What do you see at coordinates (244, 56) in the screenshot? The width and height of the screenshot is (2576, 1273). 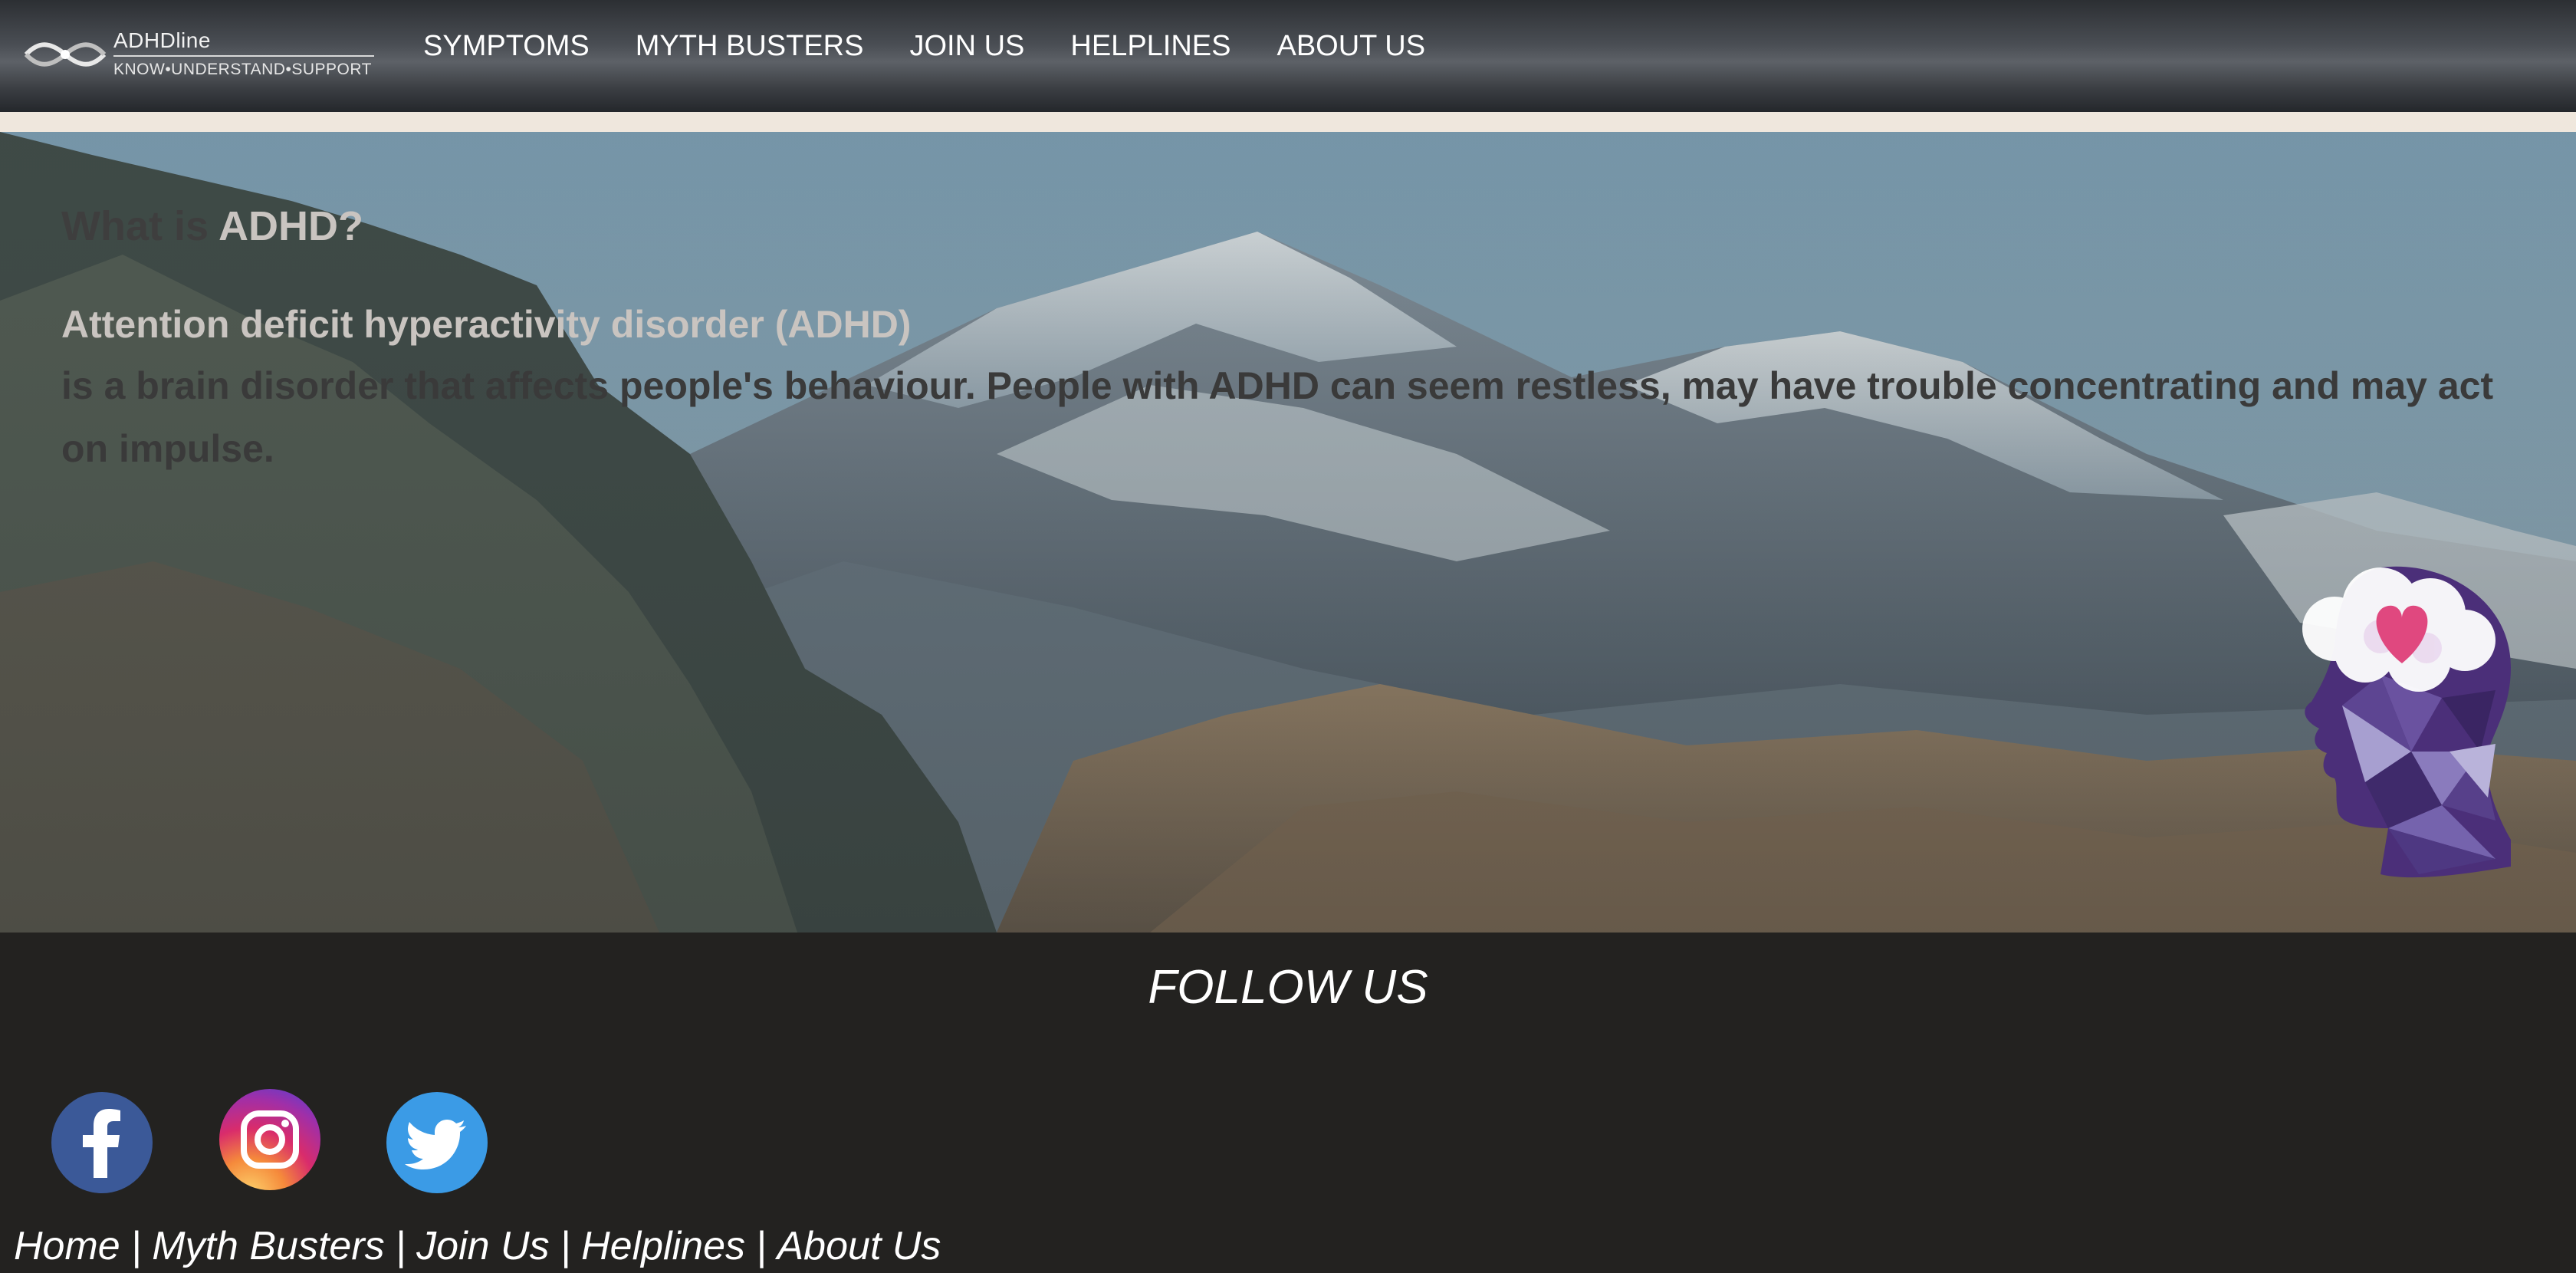 I see `brand-divider` at bounding box center [244, 56].